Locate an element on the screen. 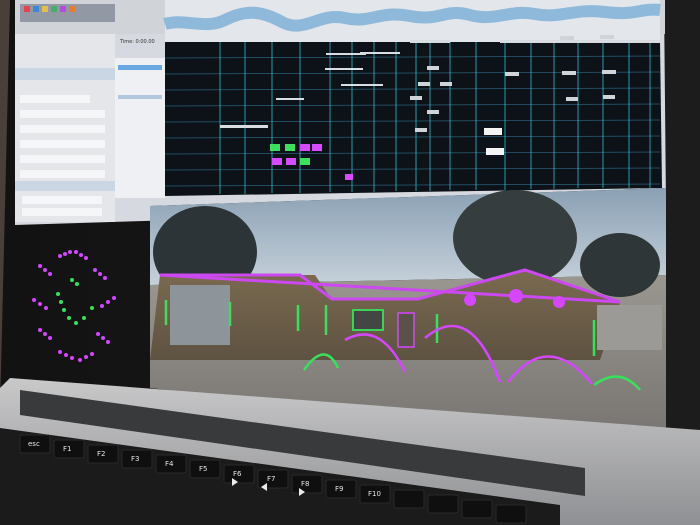 This screenshot has height=525, width=700. left-panel-header is located at coordinates (65, 74).